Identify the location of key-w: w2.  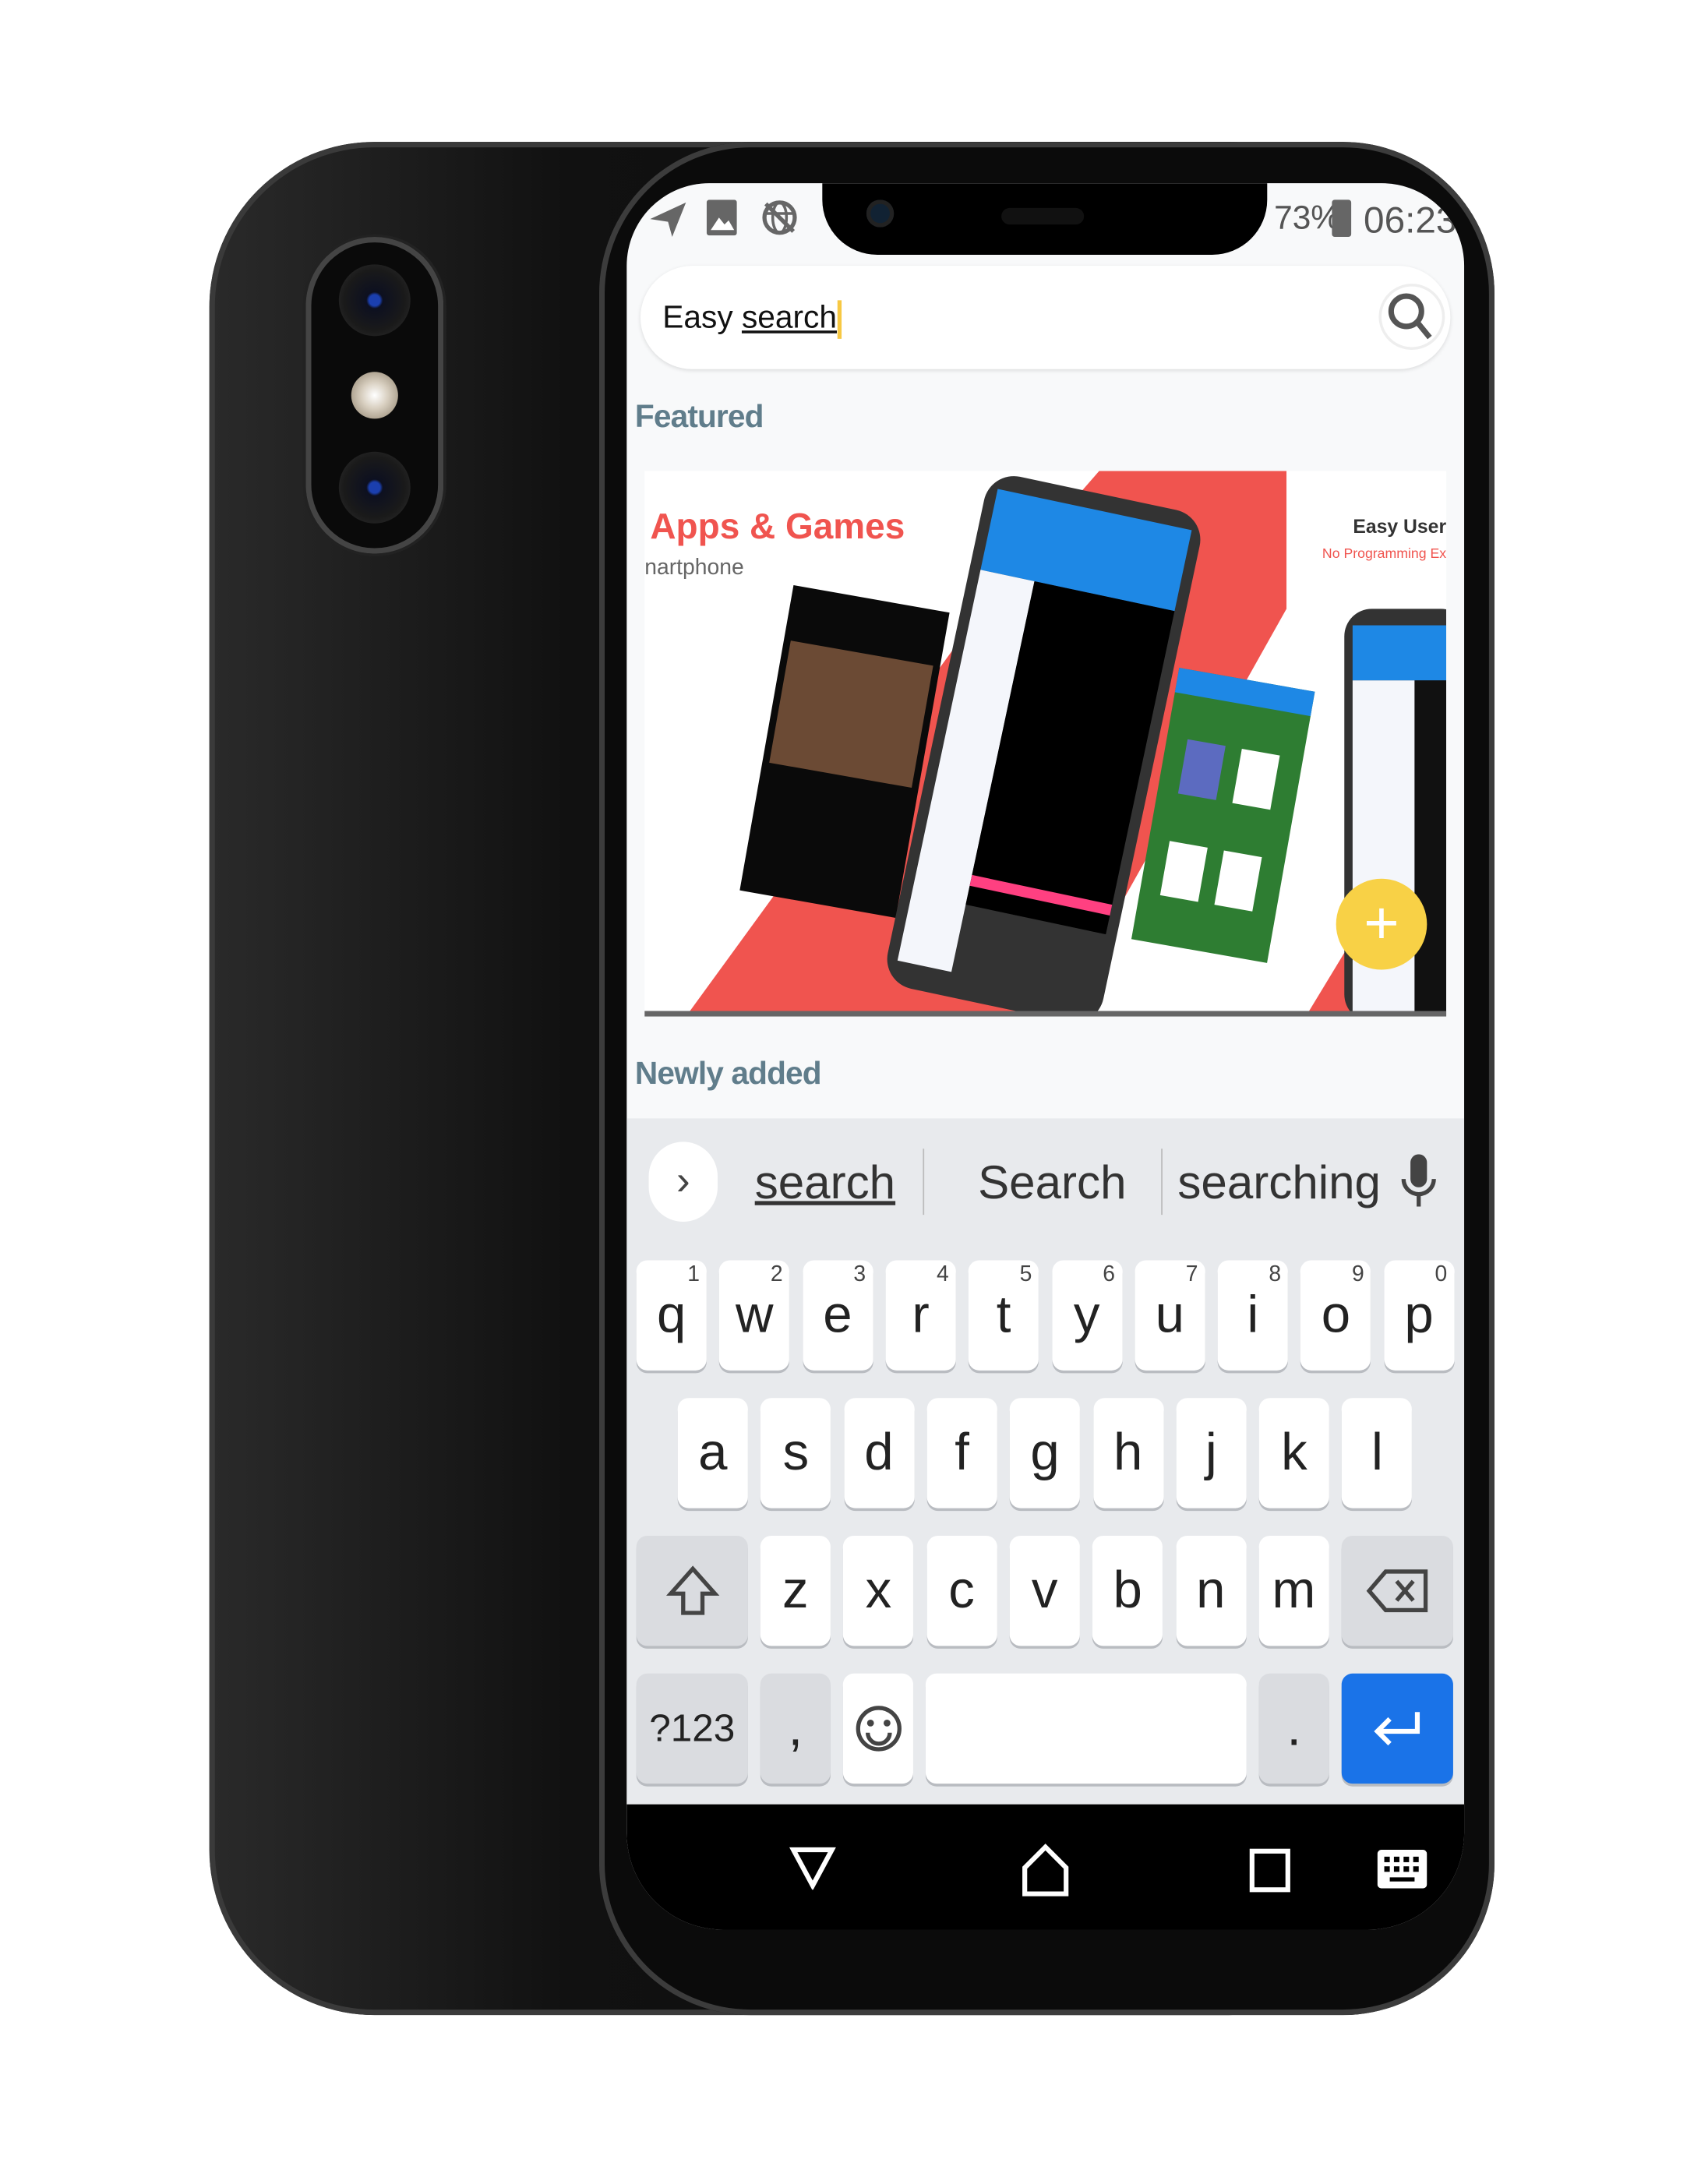
(754, 1315).